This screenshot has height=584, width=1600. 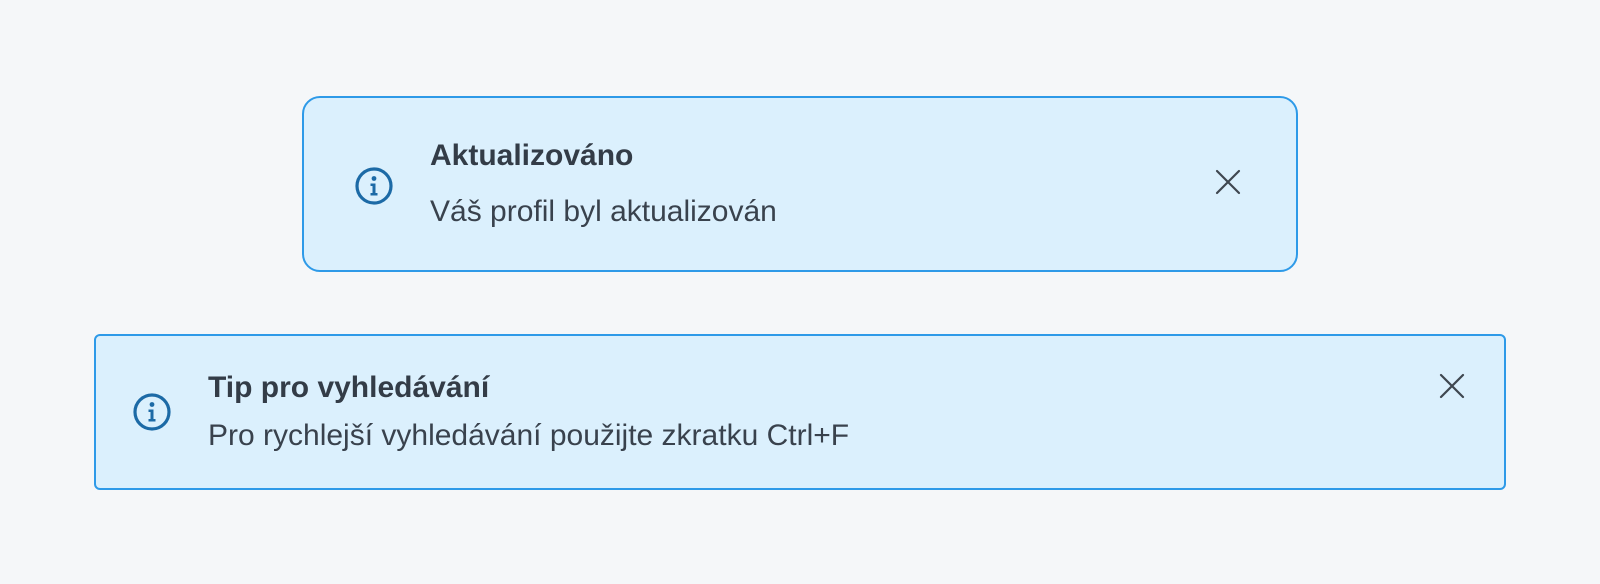 I want to click on alert-title: Tip pro vyhledávání, so click(x=349, y=387).